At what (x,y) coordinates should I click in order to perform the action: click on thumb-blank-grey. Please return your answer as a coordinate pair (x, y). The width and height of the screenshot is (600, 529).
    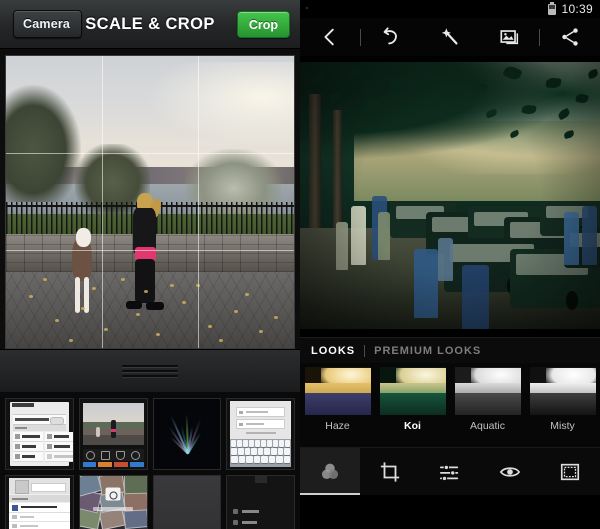
    Looking at the image, I should click on (187, 502).